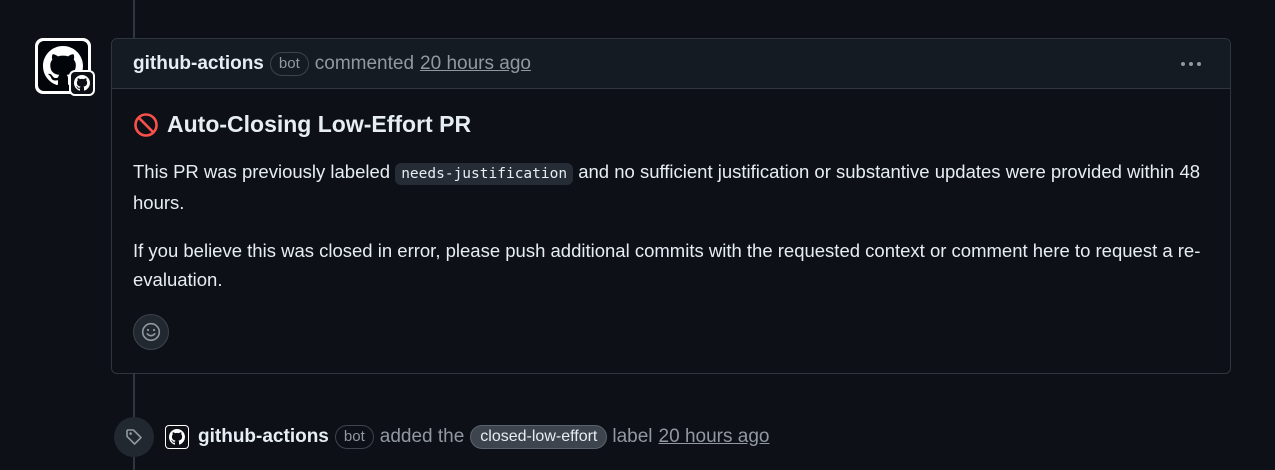 The height and width of the screenshot is (470, 1275). Describe the element at coordinates (632, 436) in the screenshot. I see `event-label-suffix: label` at that location.